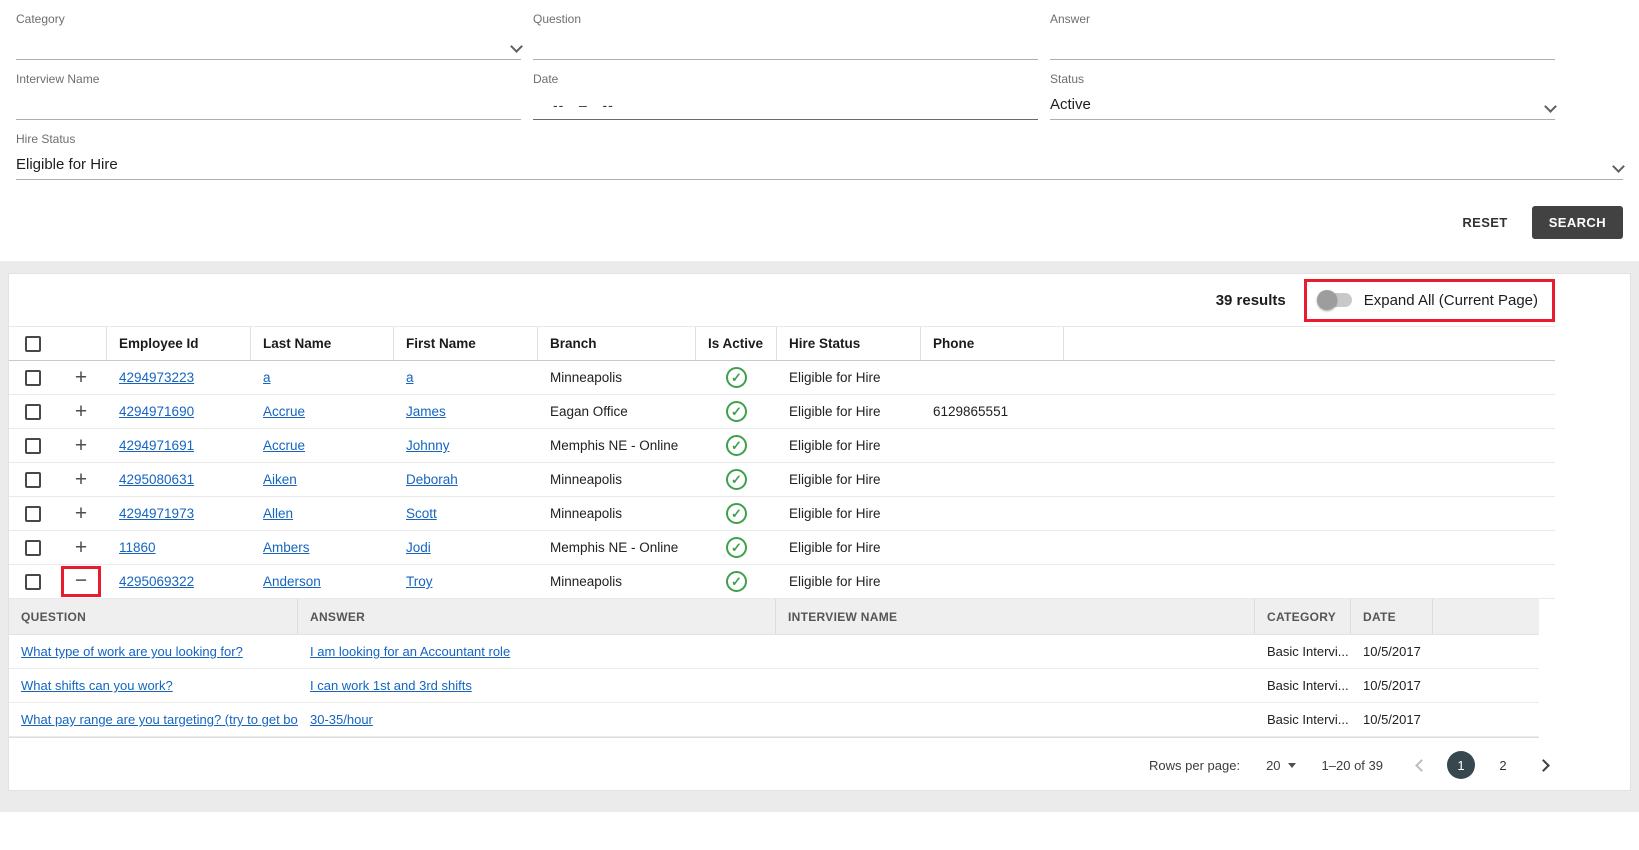 Image resolution: width=1639 pixels, height=850 pixels. Describe the element at coordinates (341, 719) in the screenshot. I see `answer-link: 30-35/hour` at that location.